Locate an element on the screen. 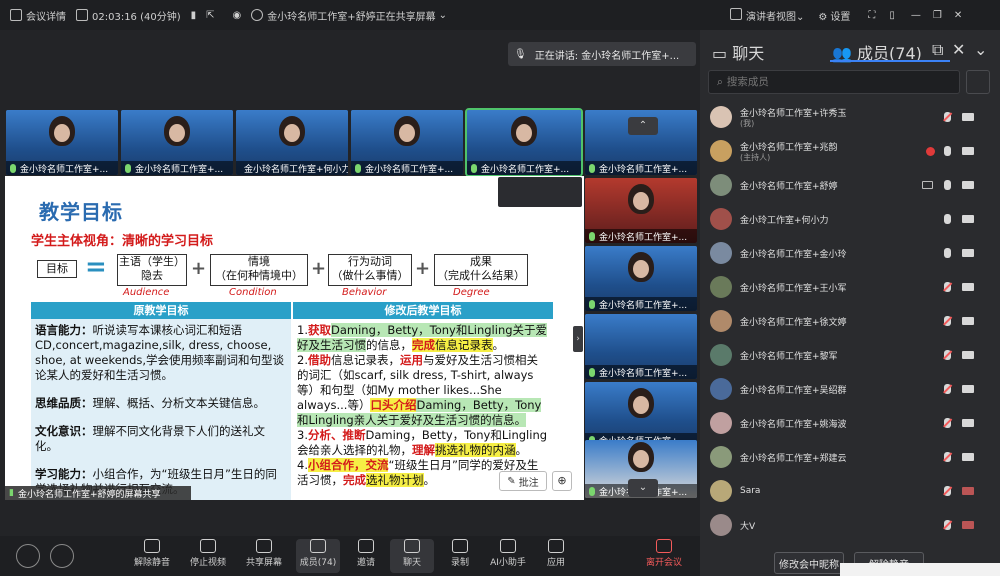  member-name: 金小玲名师工作室+金小玲 is located at coordinates (793, 254).